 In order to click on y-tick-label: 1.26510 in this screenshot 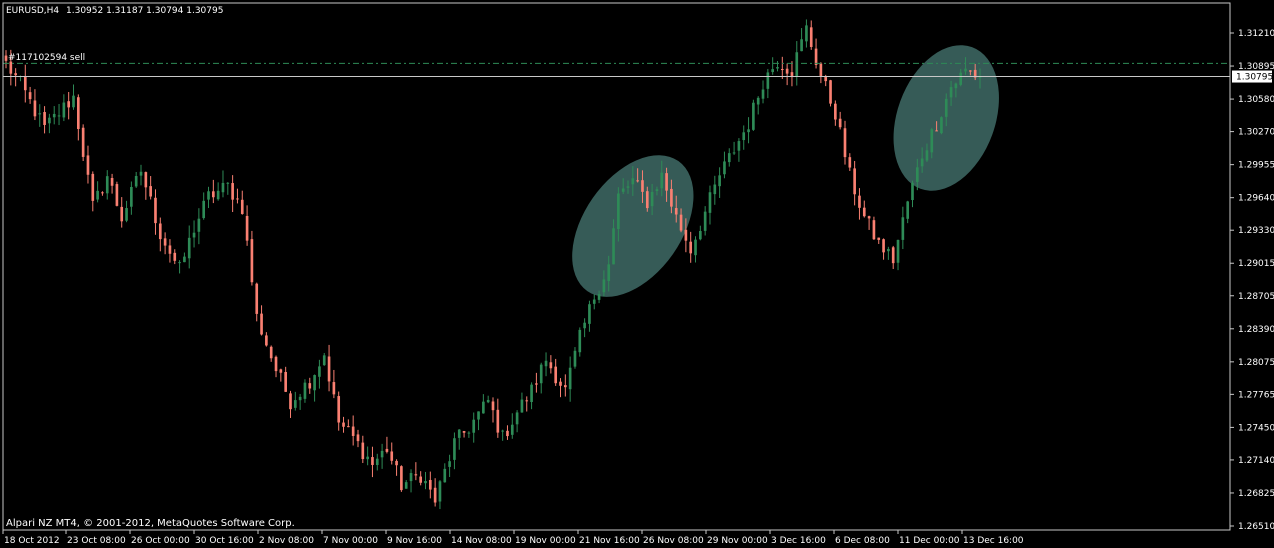, I will do `click(1256, 527)`.